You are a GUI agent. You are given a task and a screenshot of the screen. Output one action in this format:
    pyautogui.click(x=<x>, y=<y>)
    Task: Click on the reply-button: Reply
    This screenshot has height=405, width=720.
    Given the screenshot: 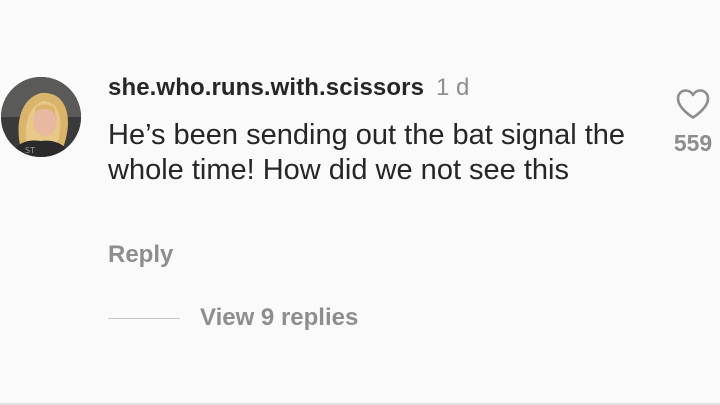 What is the action you would take?
    pyautogui.click(x=140, y=255)
    